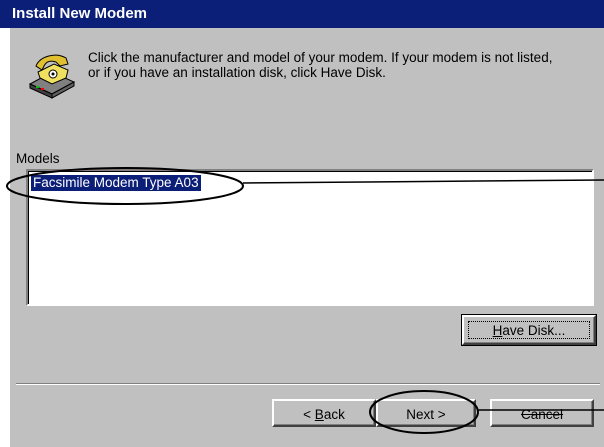 Image resolution: width=604 pixels, height=447 pixels. I want to click on focus-rectangle, so click(529, 330).